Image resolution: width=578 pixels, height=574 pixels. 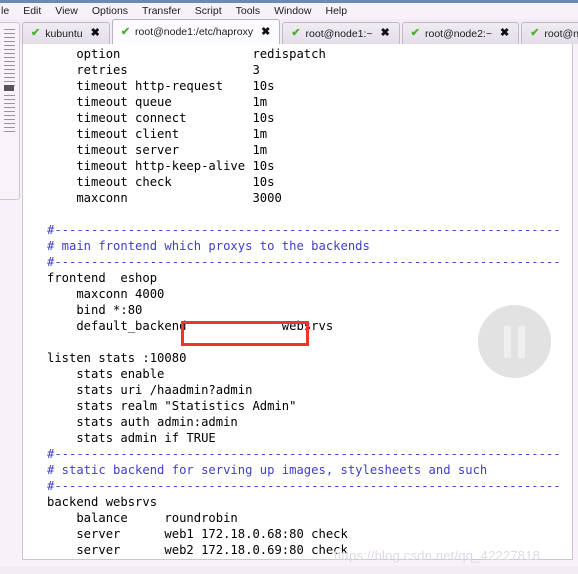 I want to click on terminal-line: option redispatch, so click(x=186, y=54).